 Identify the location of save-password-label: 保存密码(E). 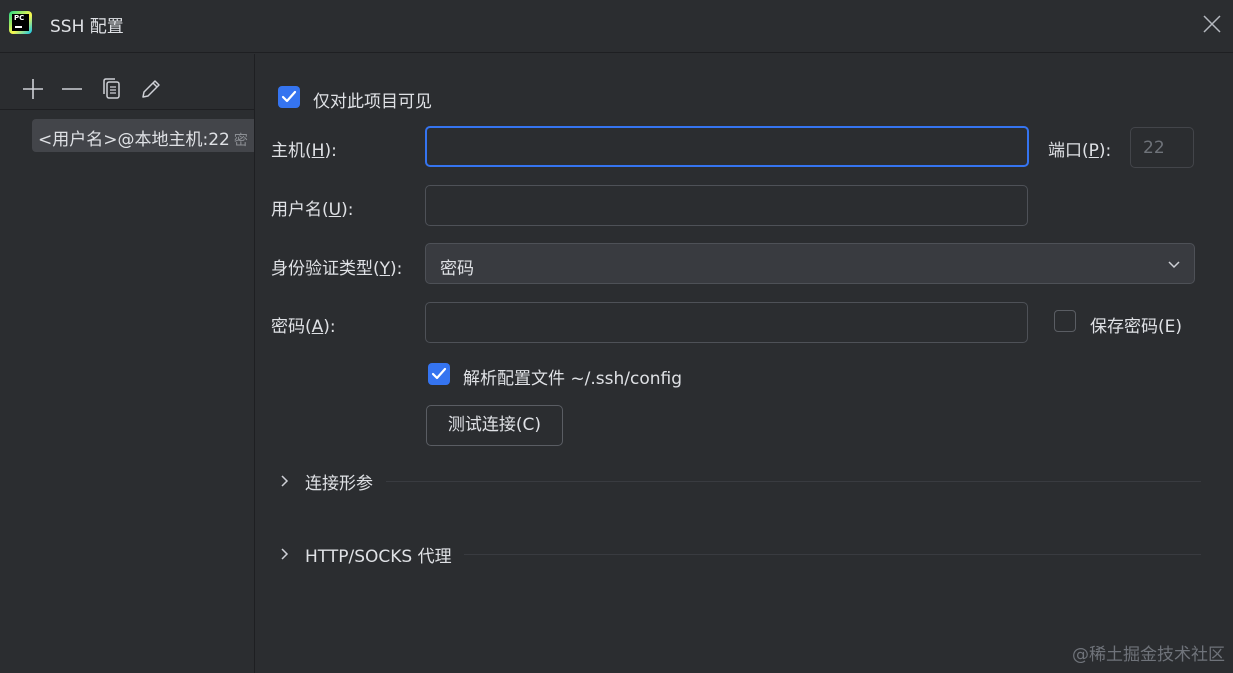
(1136, 327).